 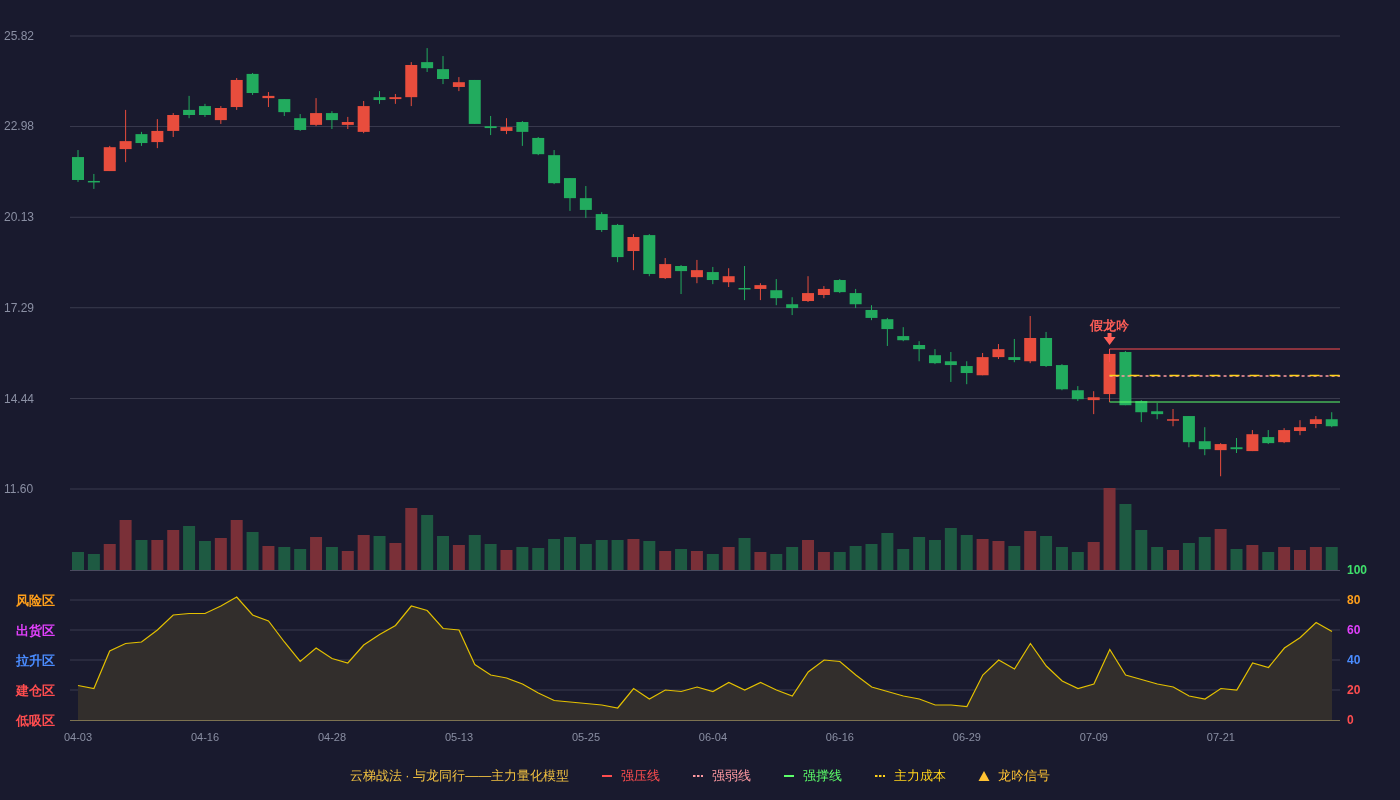 What do you see at coordinates (459, 737) in the screenshot?
I see `date-label: 05-13` at bounding box center [459, 737].